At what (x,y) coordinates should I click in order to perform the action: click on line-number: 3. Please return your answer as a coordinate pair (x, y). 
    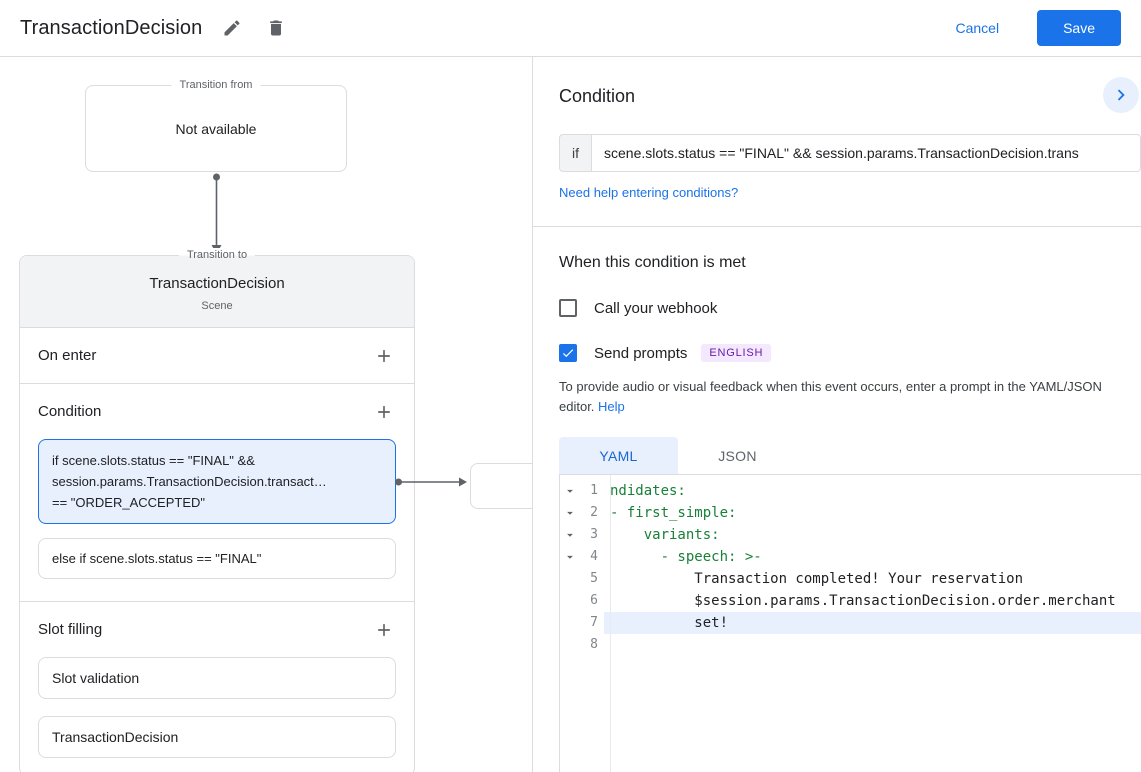
    Looking at the image, I should click on (594, 534).